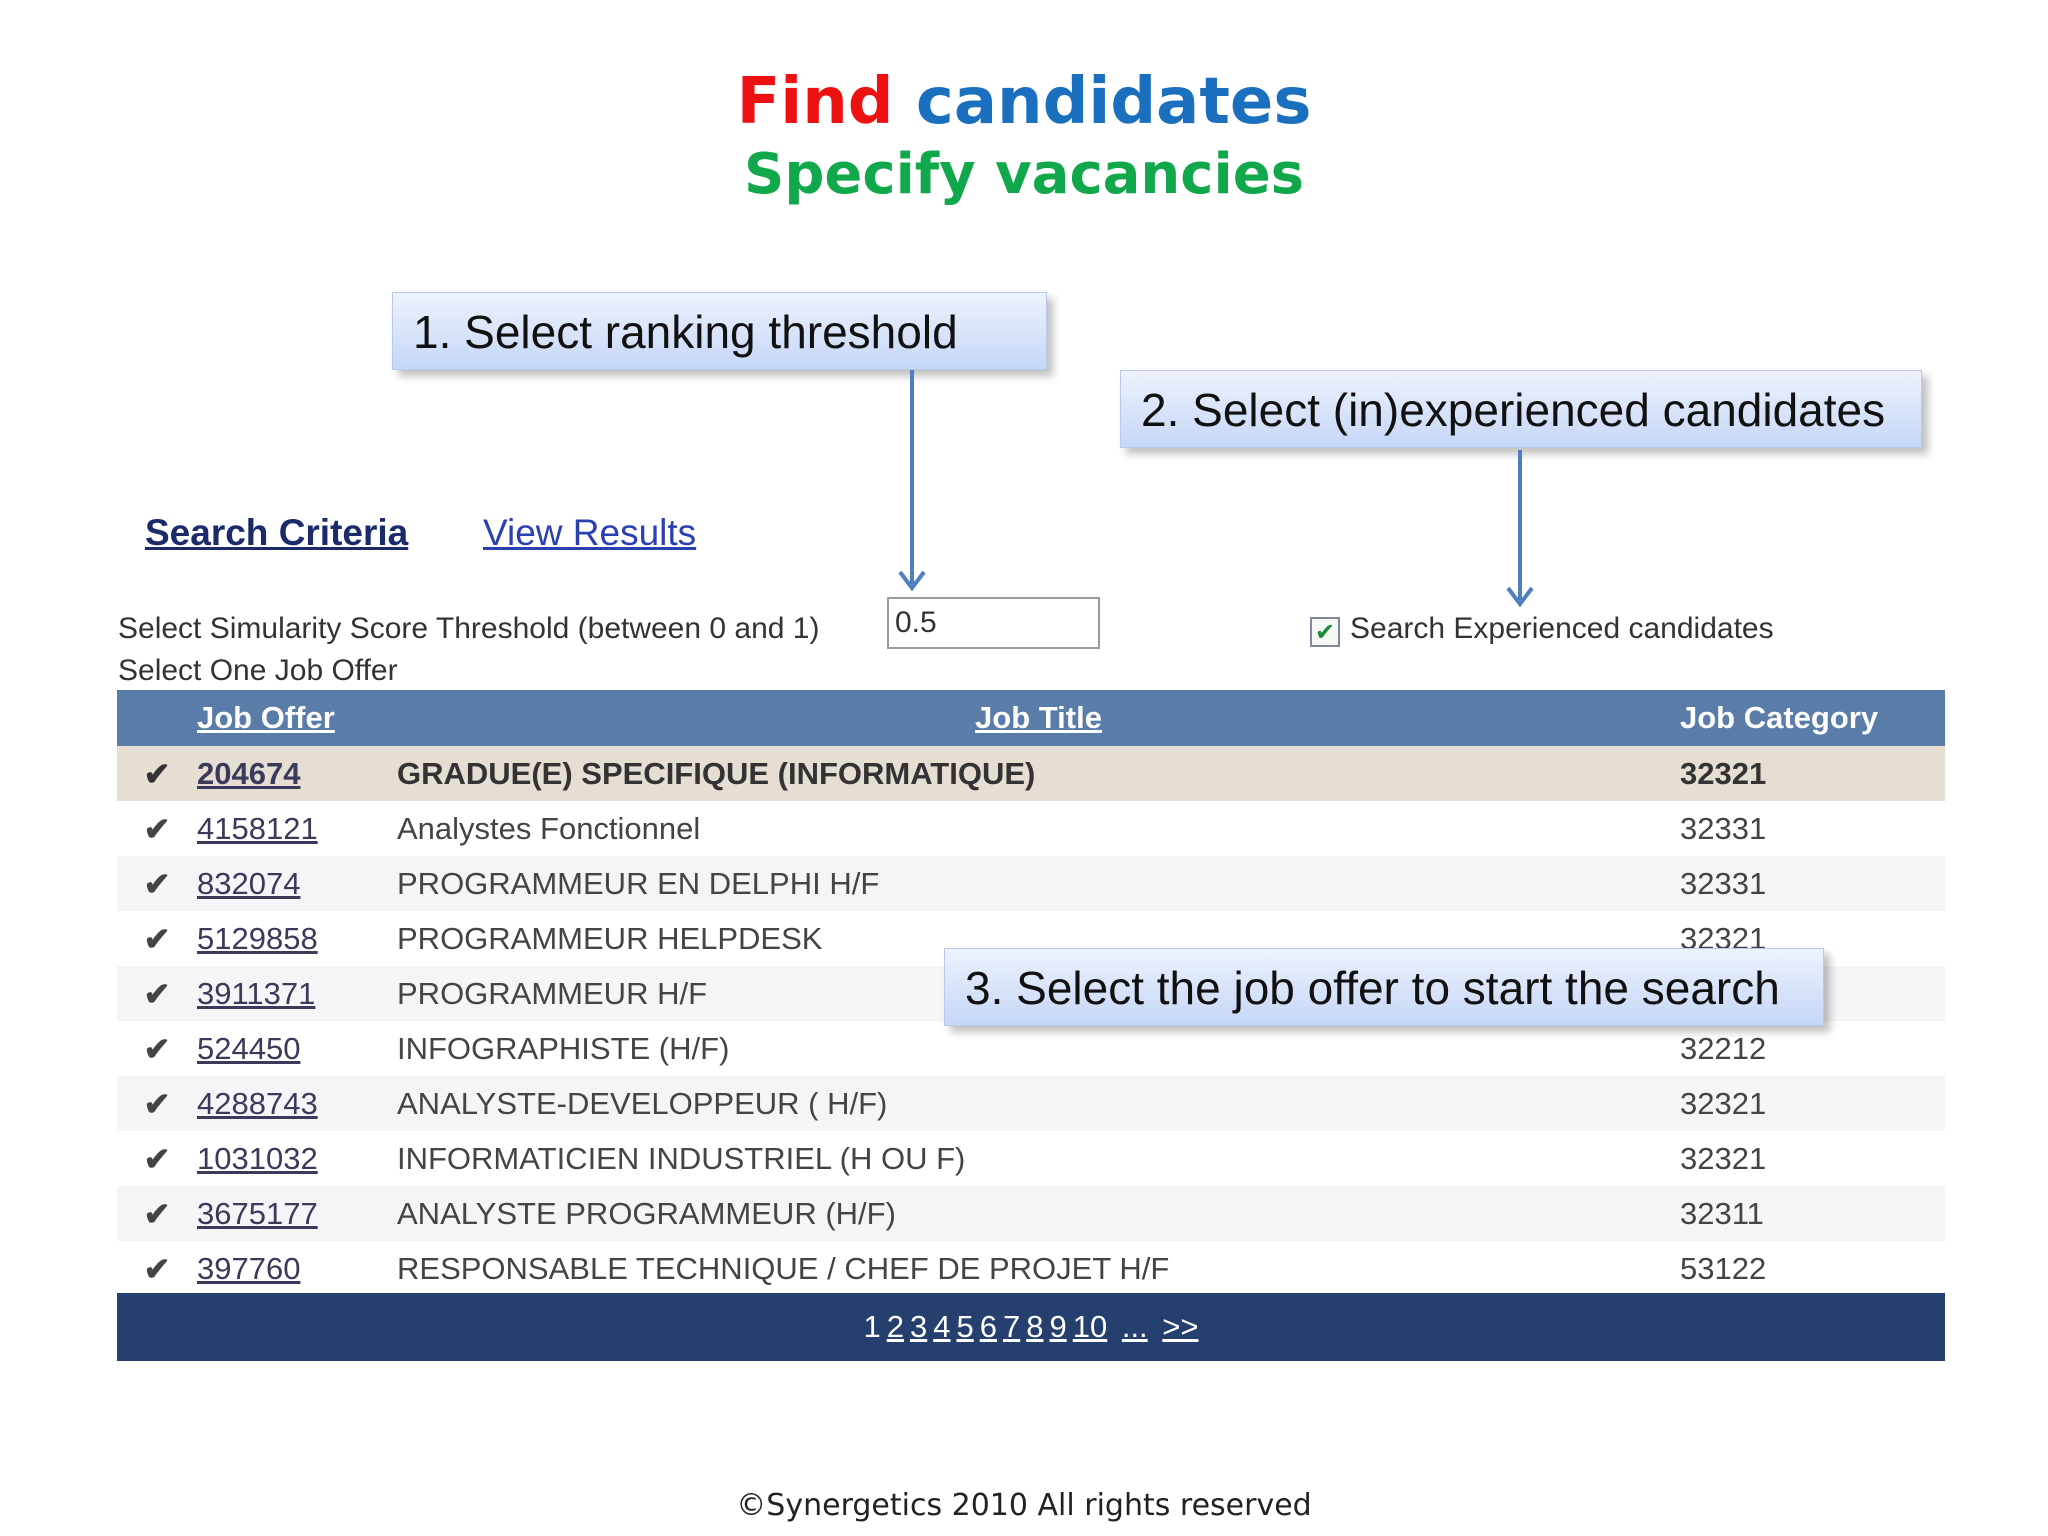 Image resolution: width=2048 pixels, height=1536 pixels. Describe the element at coordinates (549, 828) in the screenshot. I see `job-title-cell: Analystes Fonctionnel` at that location.